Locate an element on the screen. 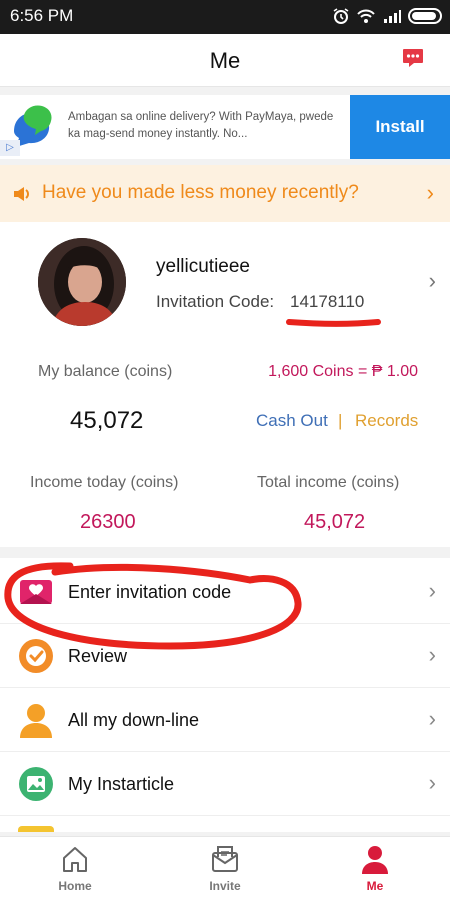 The width and height of the screenshot is (450, 900). balance-value: 45,072 is located at coordinates (107, 420).